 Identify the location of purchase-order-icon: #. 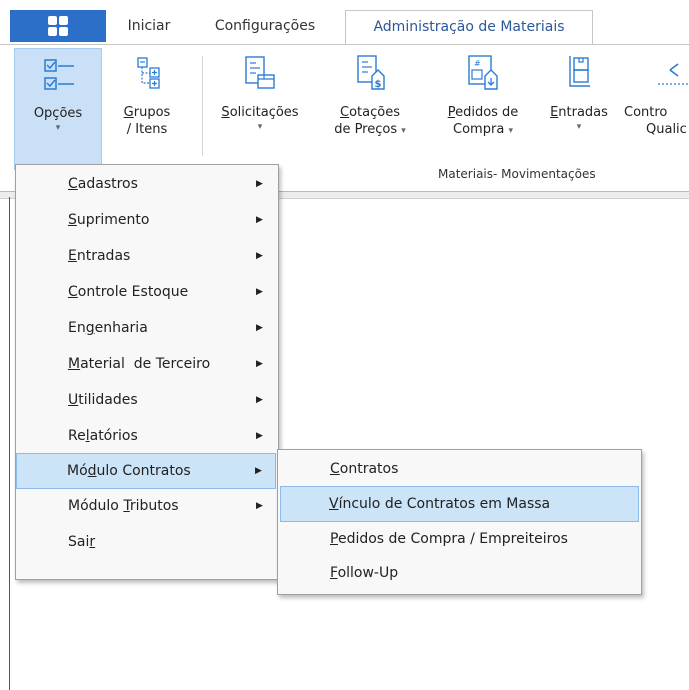
(483, 72).